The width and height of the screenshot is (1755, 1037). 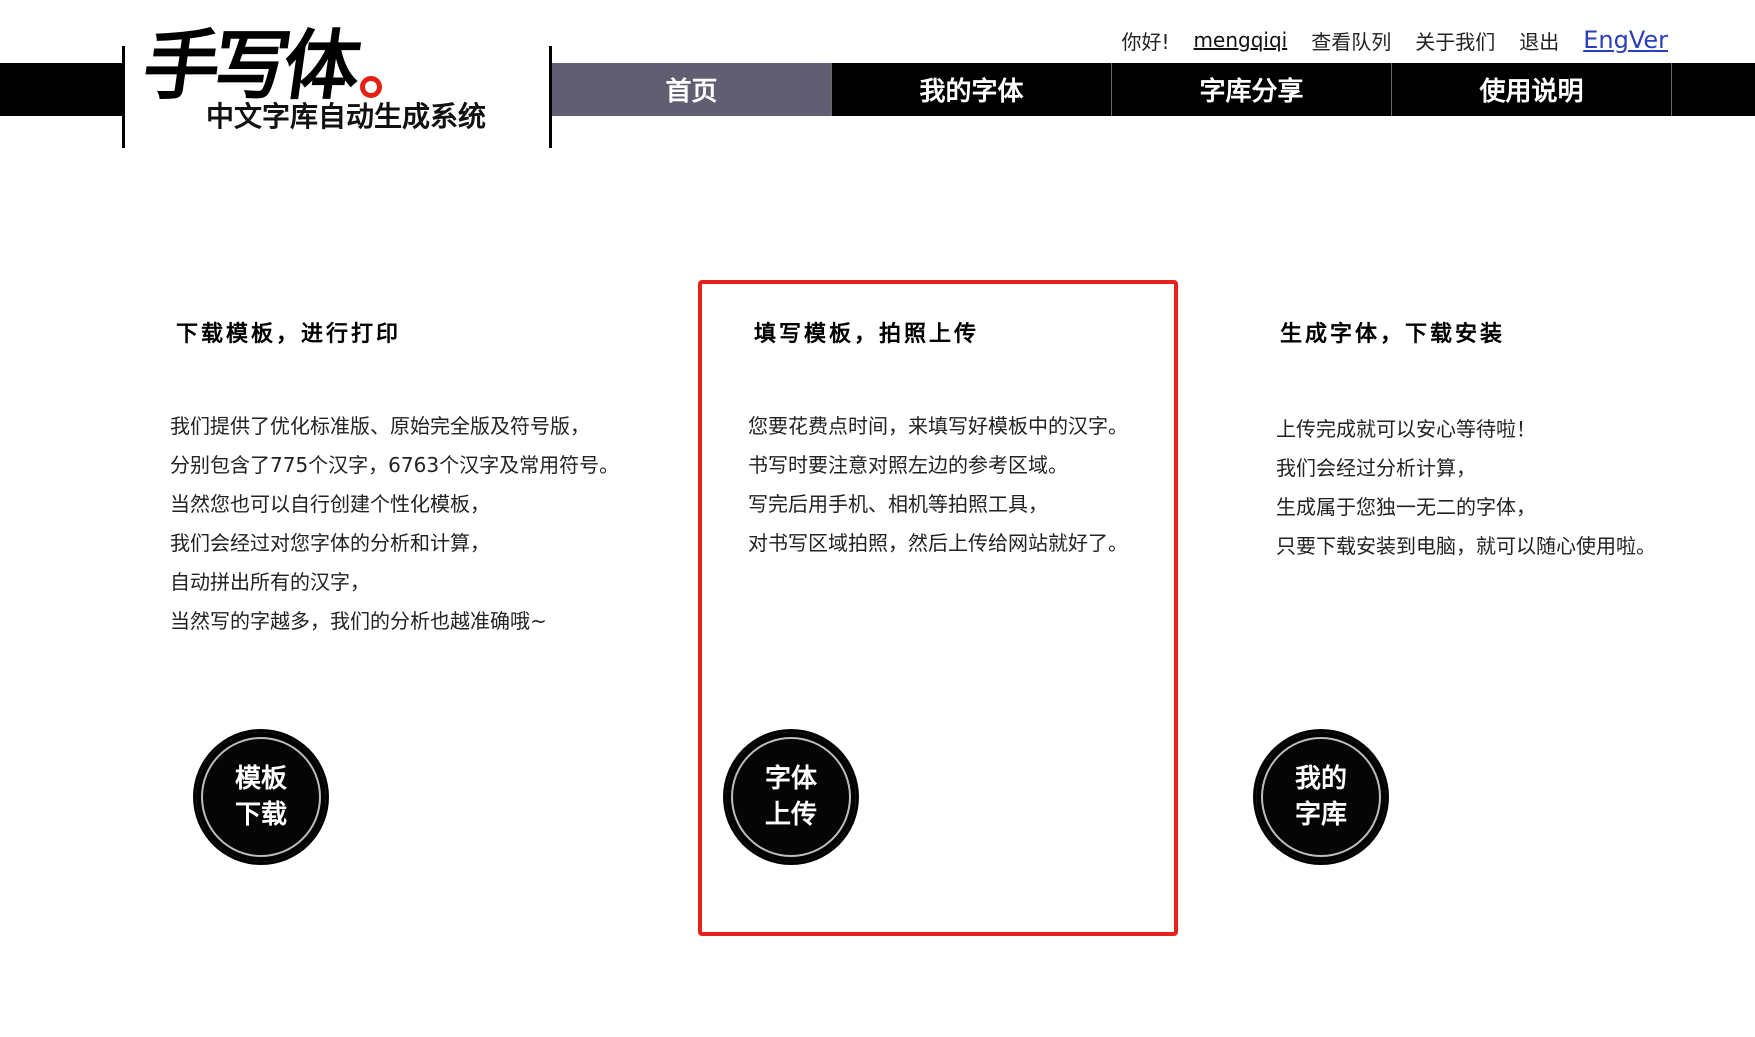 I want to click on step-description-line: 当然写的字越多，我们的分析也越准确哦~, so click(x=358, y=621).